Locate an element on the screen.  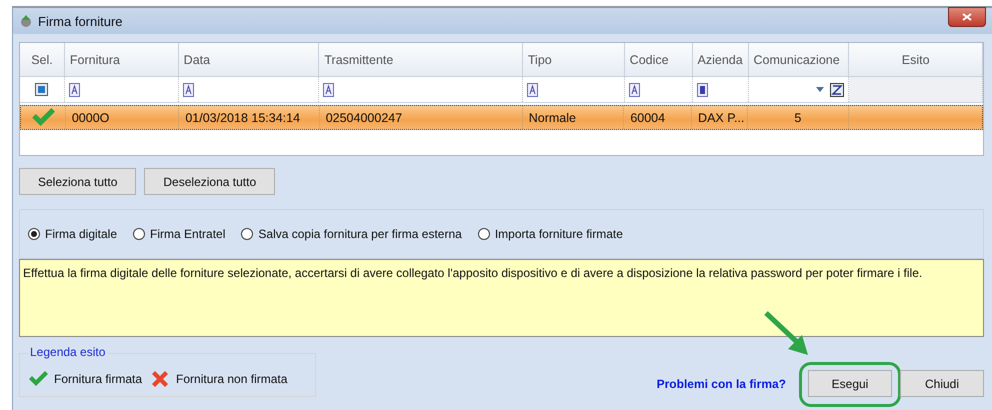
table-cell: 60004 is located at coordinates (658, 117).